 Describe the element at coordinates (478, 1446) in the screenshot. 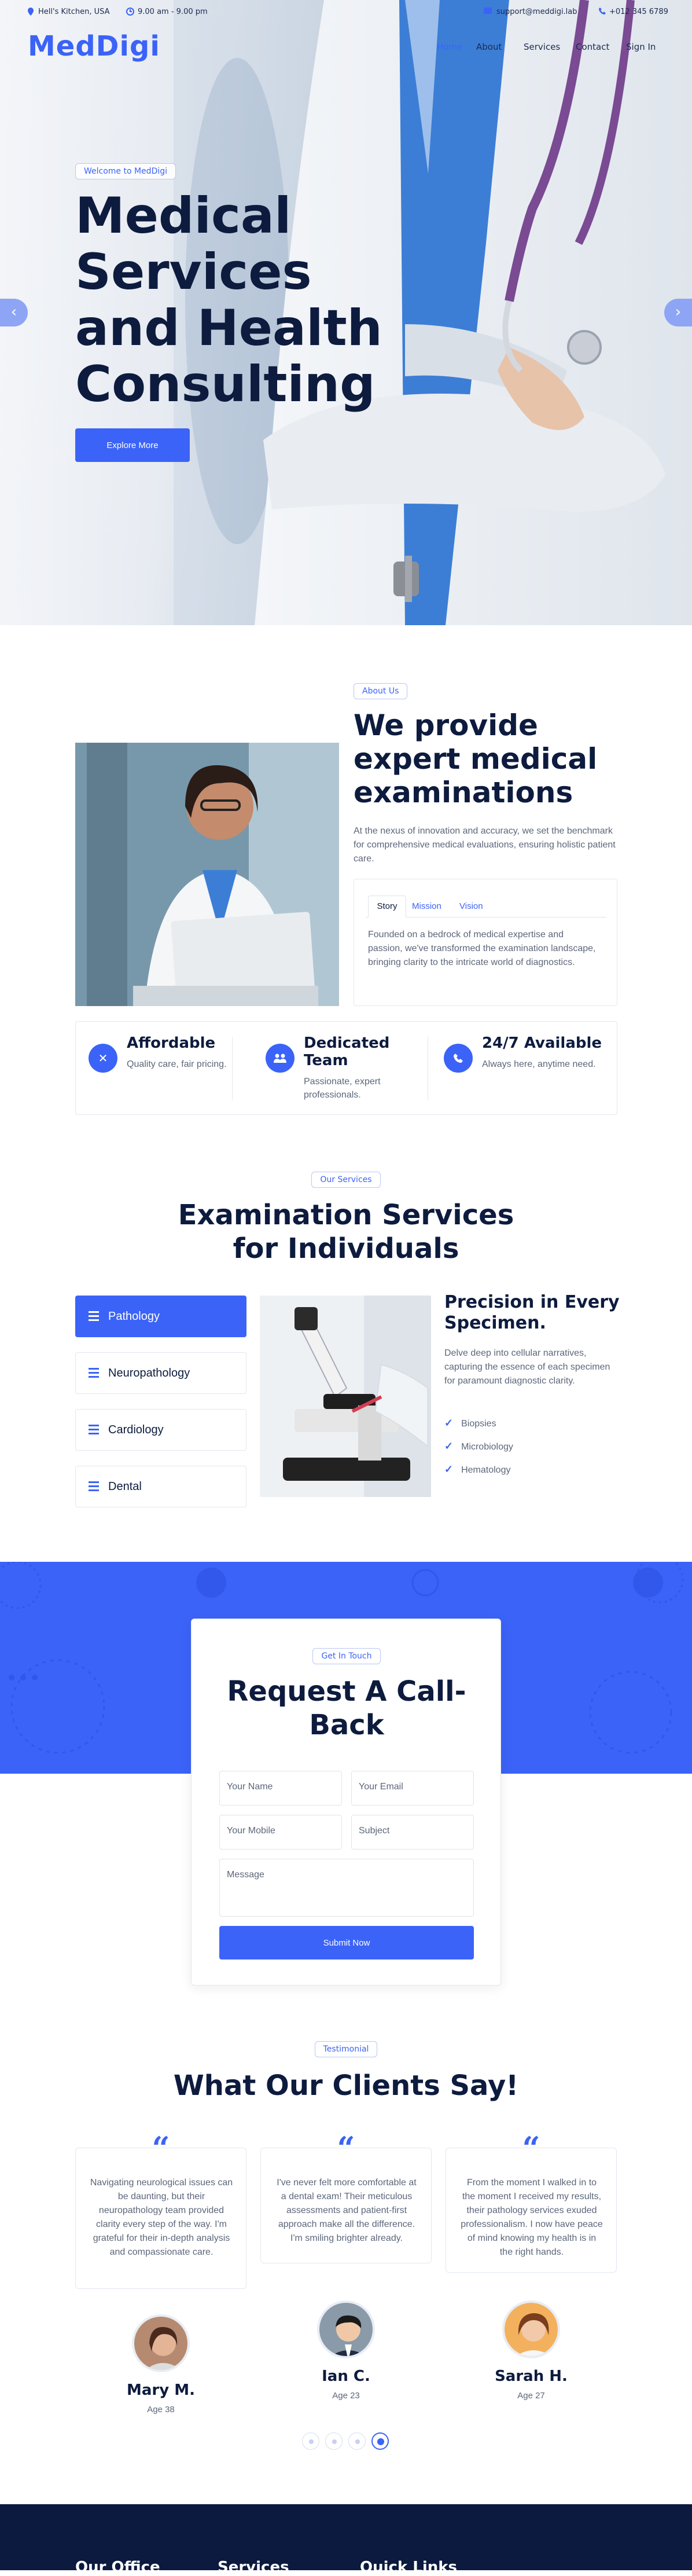

I see `checklist-item: ✓ Microbiology` at that location.